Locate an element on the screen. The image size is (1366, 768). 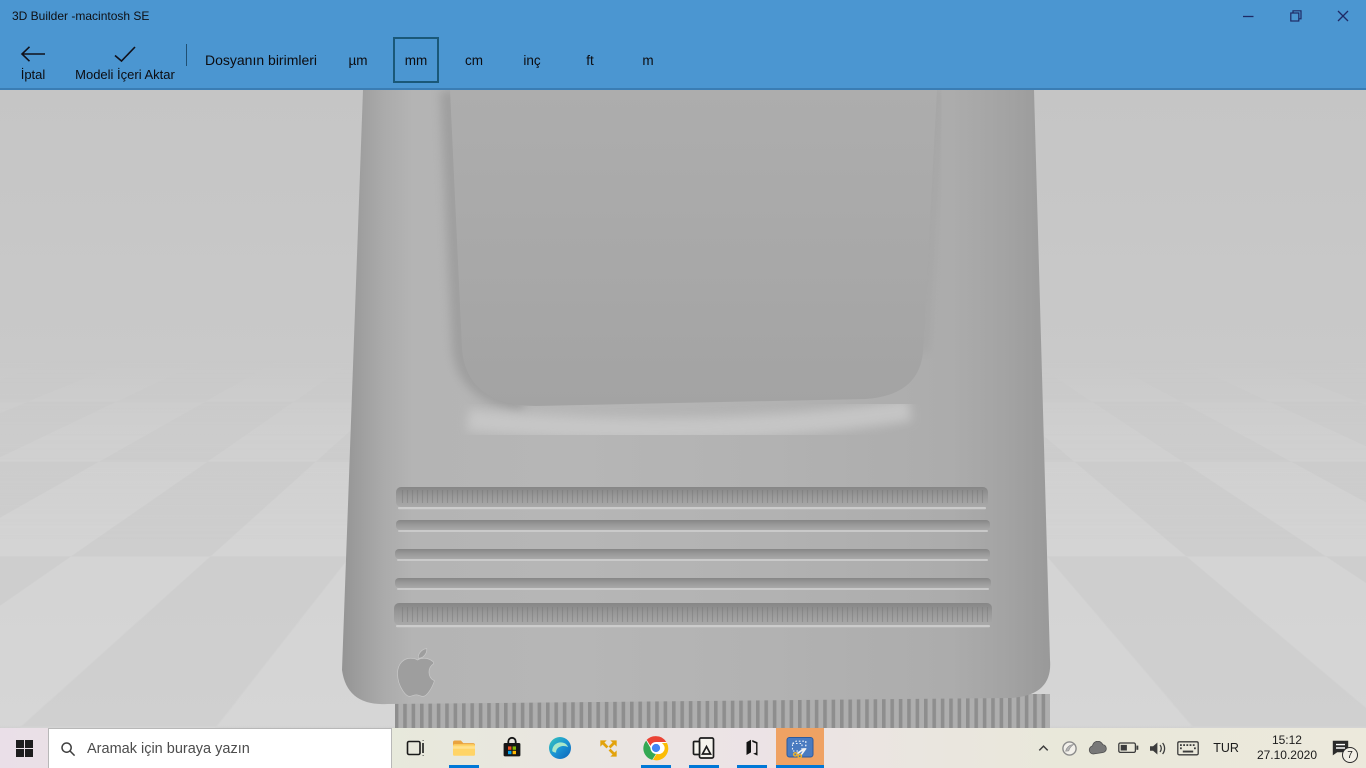
file-units-label: Dosyanın birimleri is located at coordinates (261, 60).